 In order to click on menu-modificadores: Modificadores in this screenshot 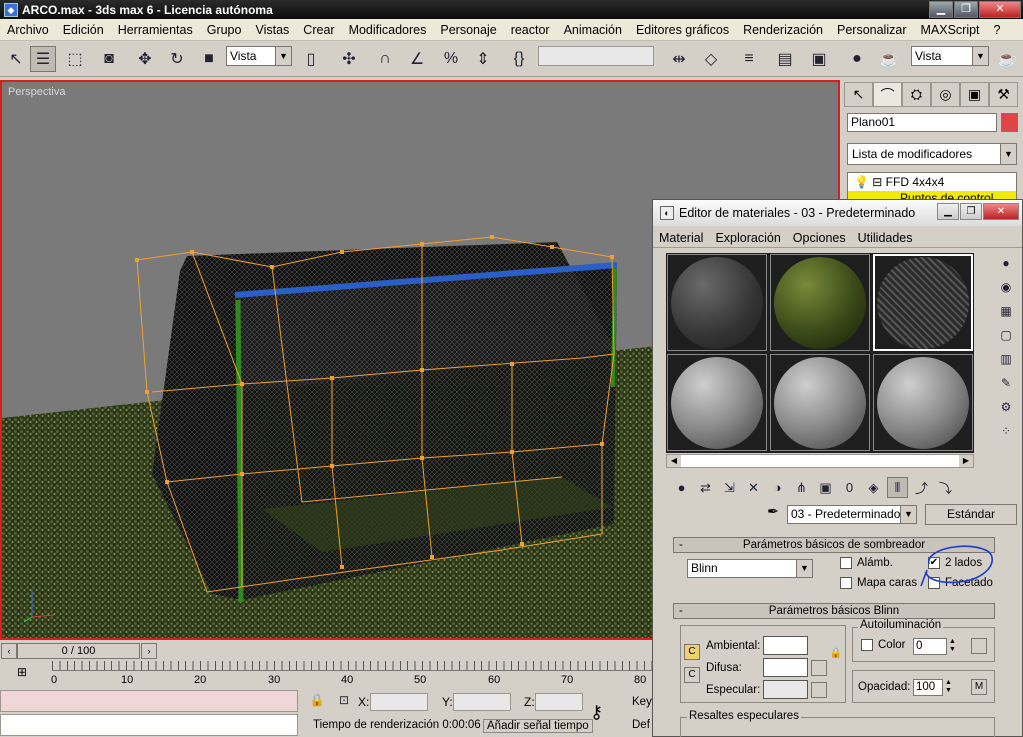, I will do `click(388, 30)`.